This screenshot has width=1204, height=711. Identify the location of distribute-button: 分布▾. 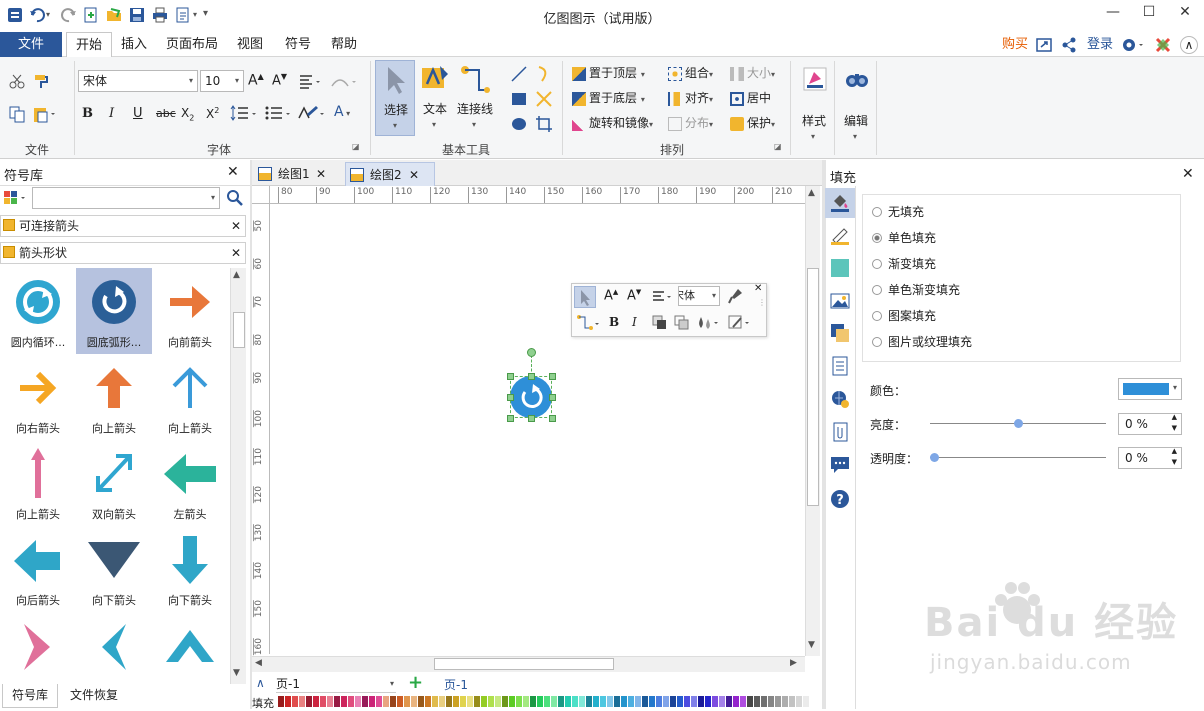
(690, 123).